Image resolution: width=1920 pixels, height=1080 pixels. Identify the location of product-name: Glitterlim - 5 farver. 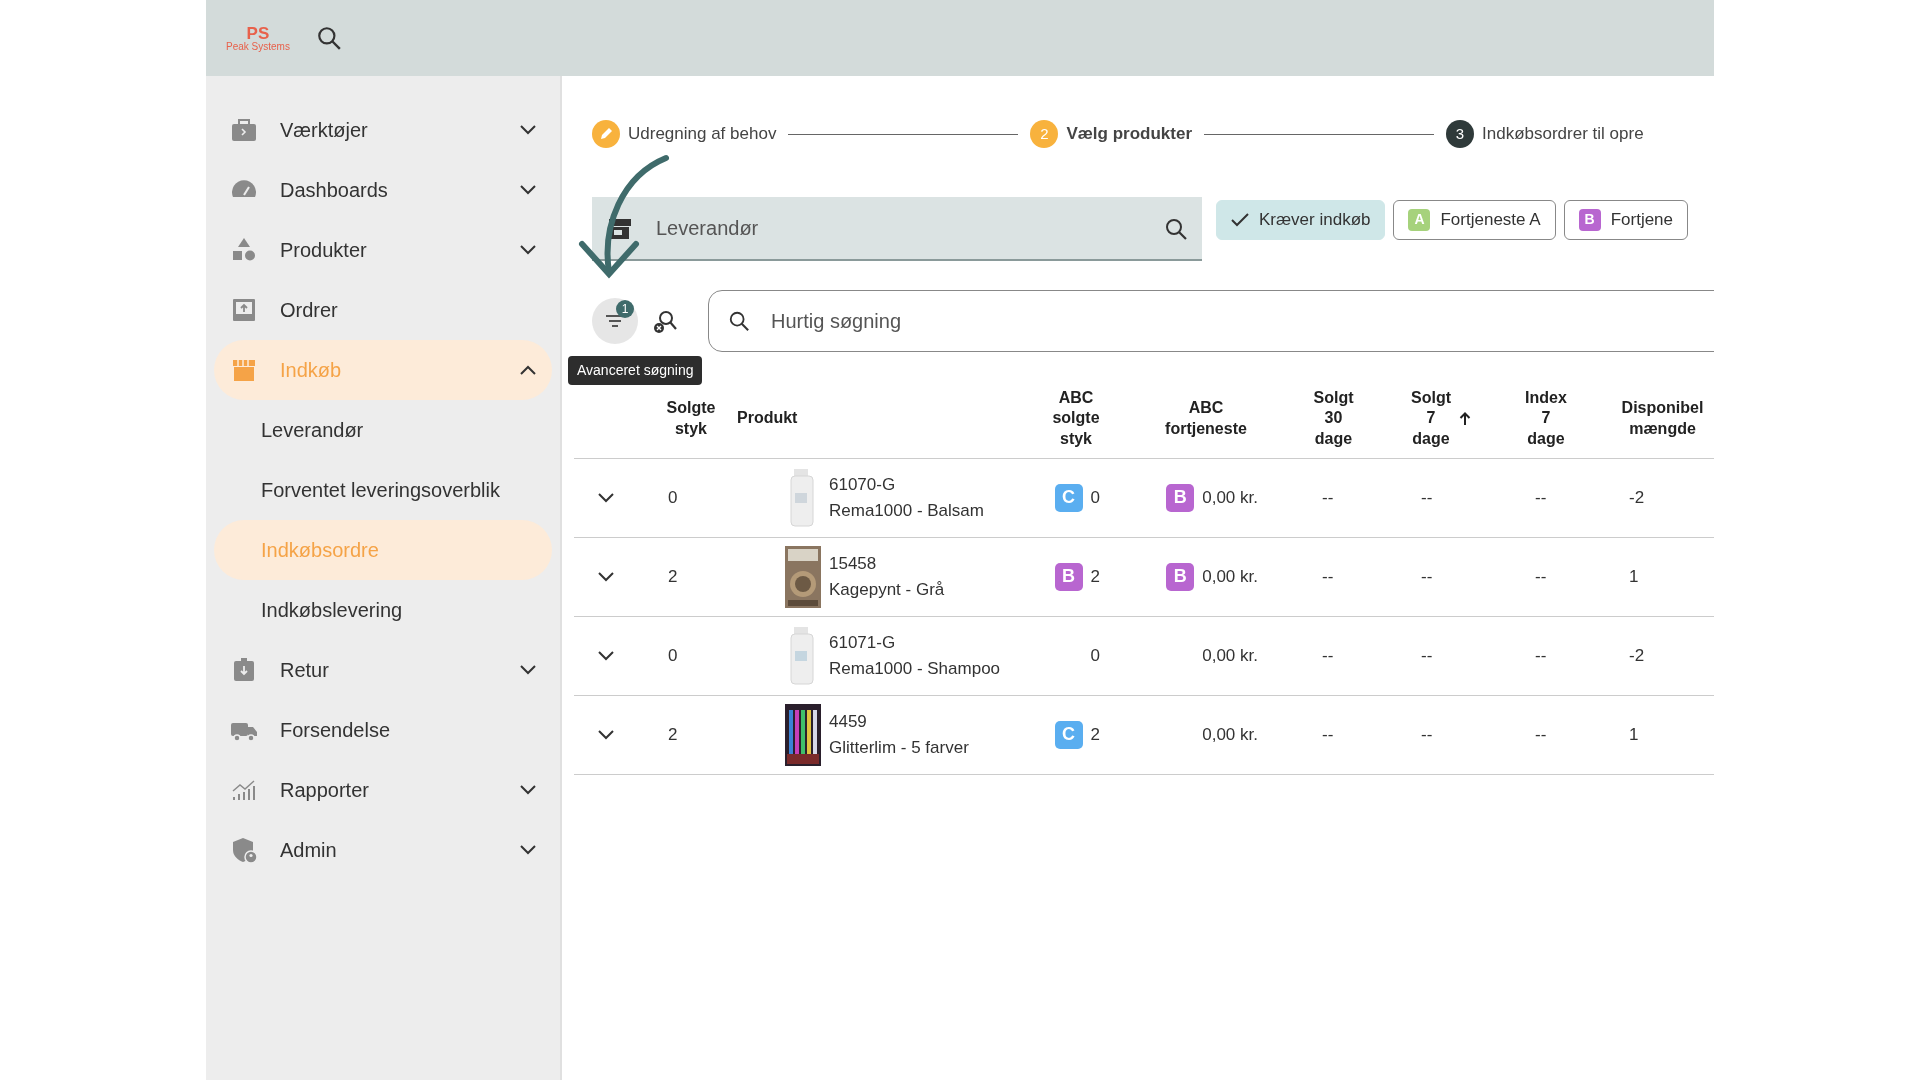
(899, 747).